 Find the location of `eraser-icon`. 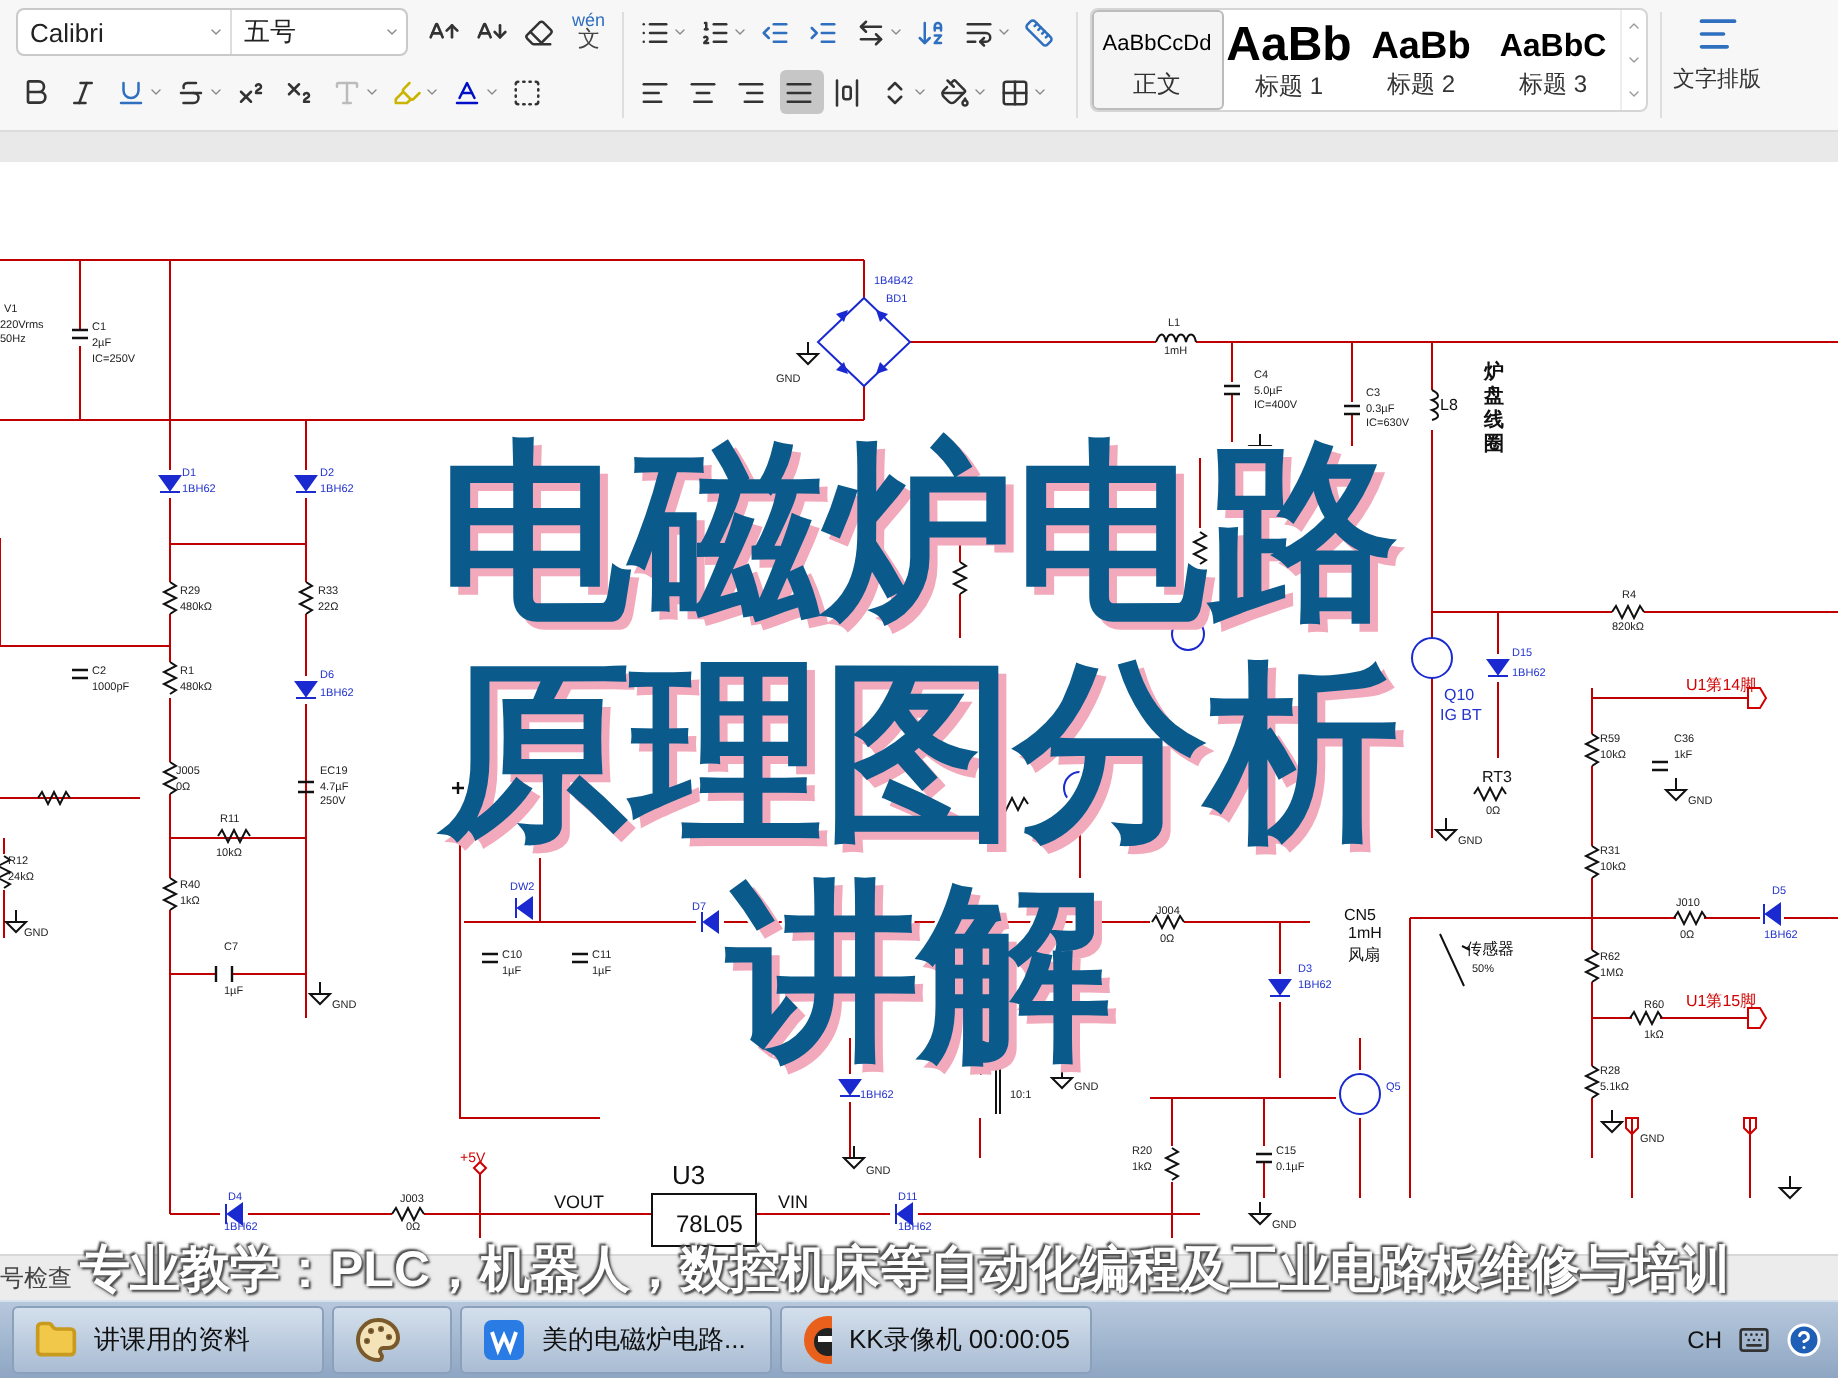

eraser-icon is located at coordinates (539, 32).